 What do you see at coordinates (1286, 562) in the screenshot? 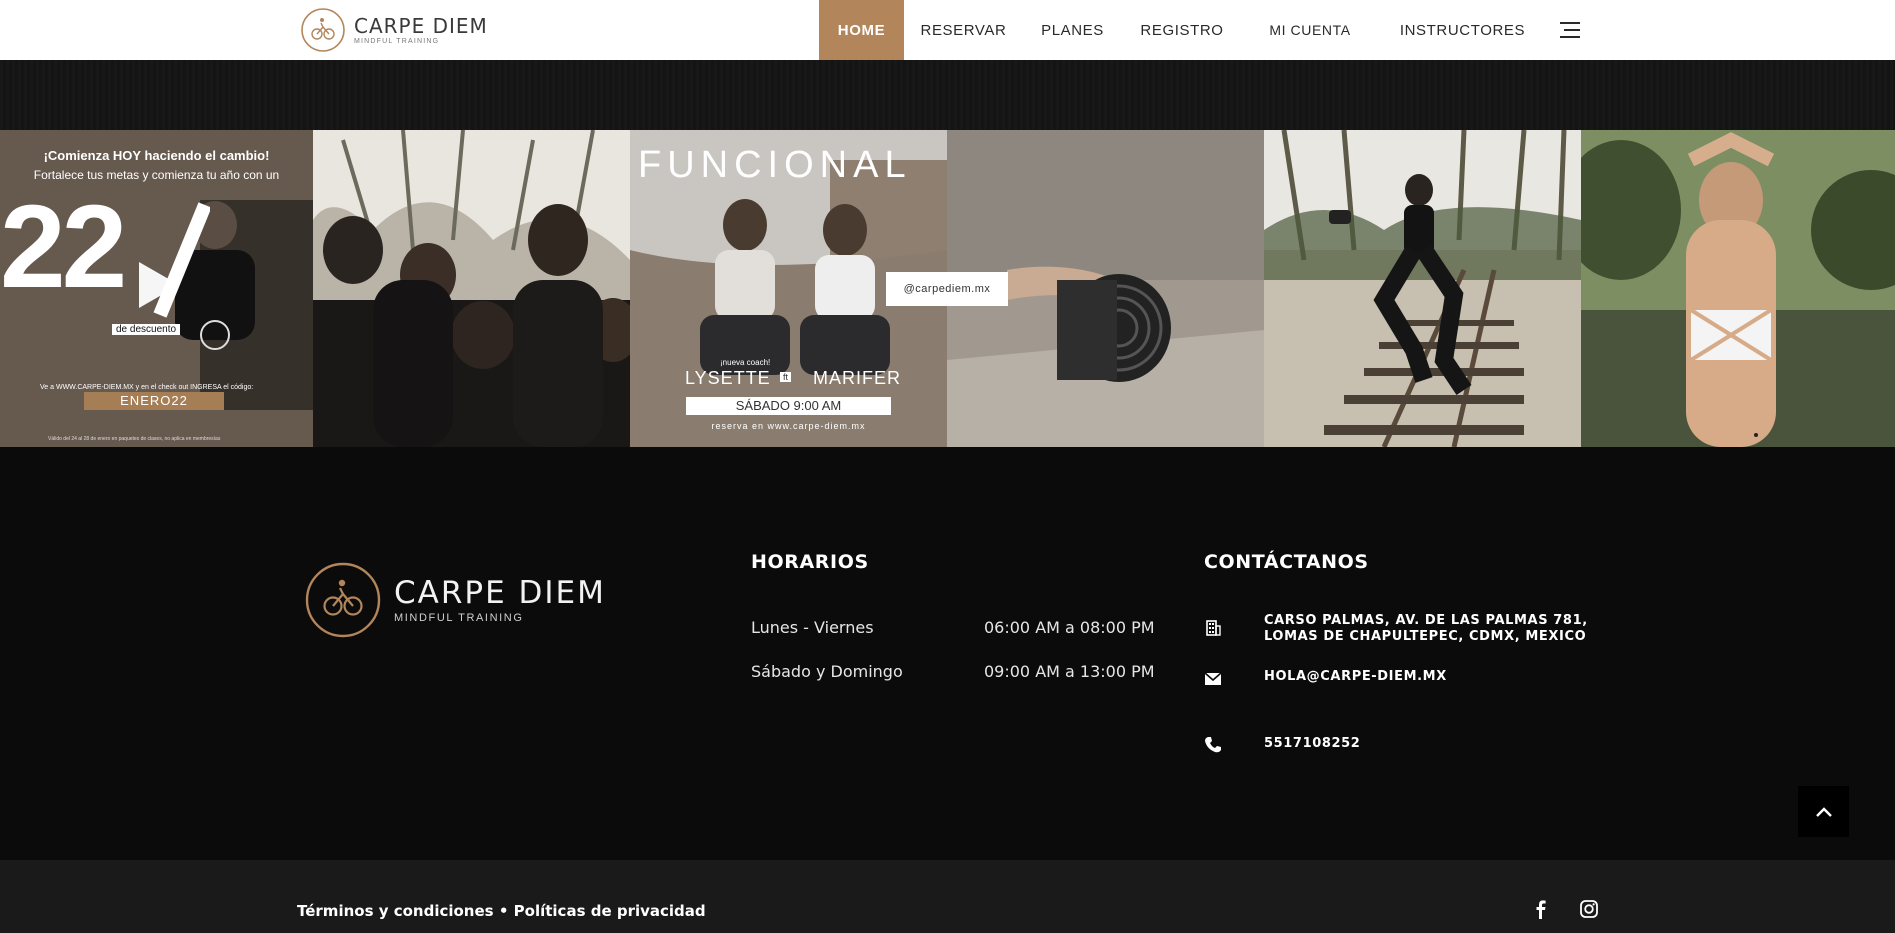
I see `contact-title: CONTÁCTANOS` at bounding box center [1286, 562].